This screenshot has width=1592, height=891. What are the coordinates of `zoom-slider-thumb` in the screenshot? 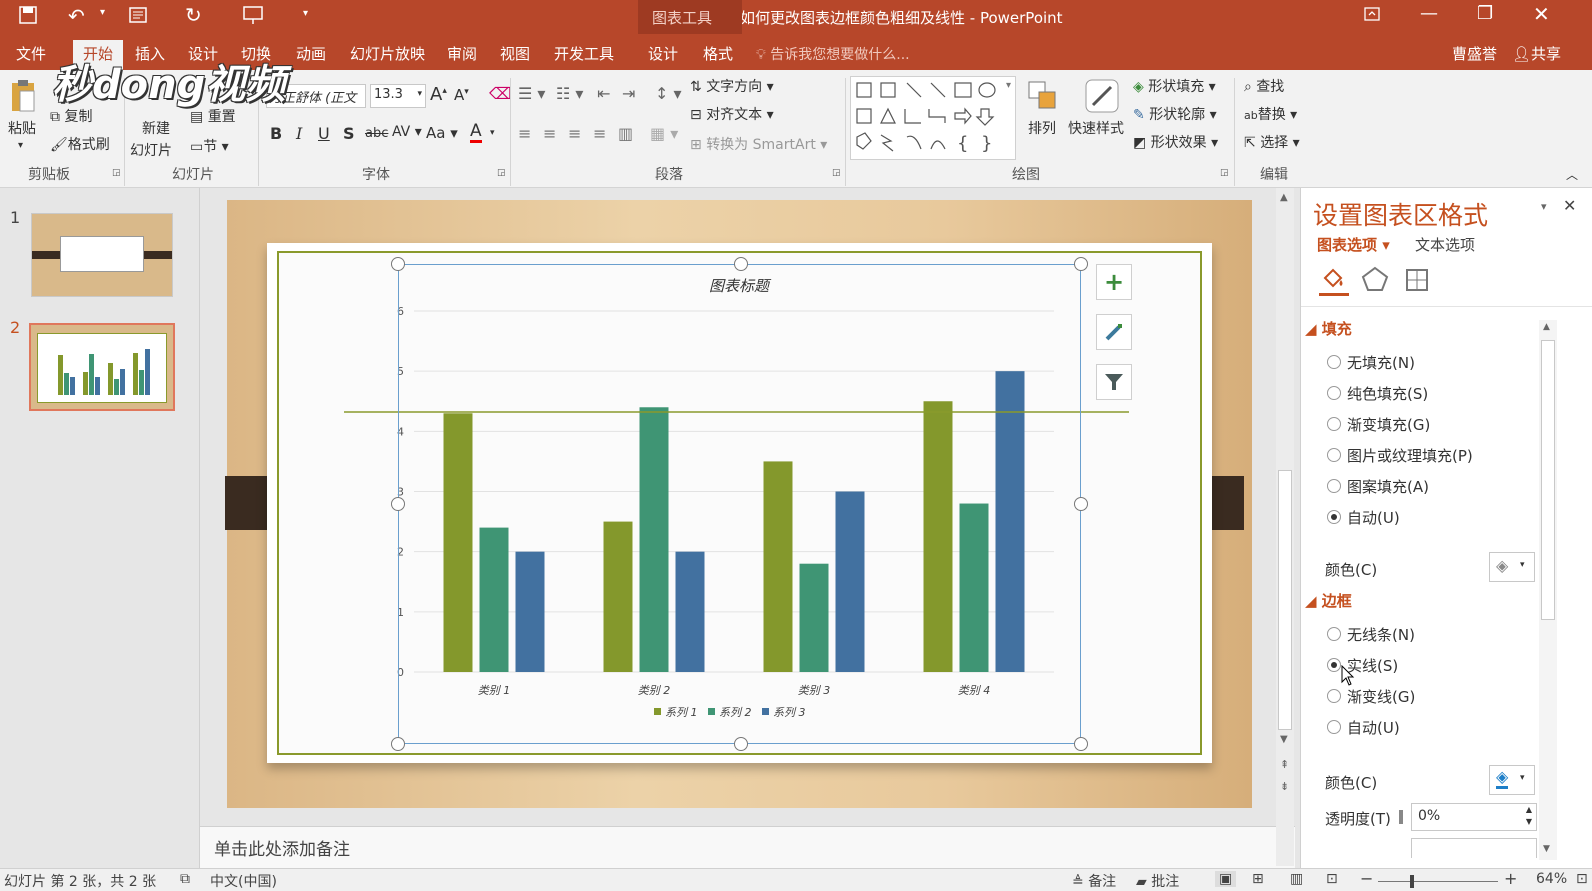 It's located at (1412, 881).